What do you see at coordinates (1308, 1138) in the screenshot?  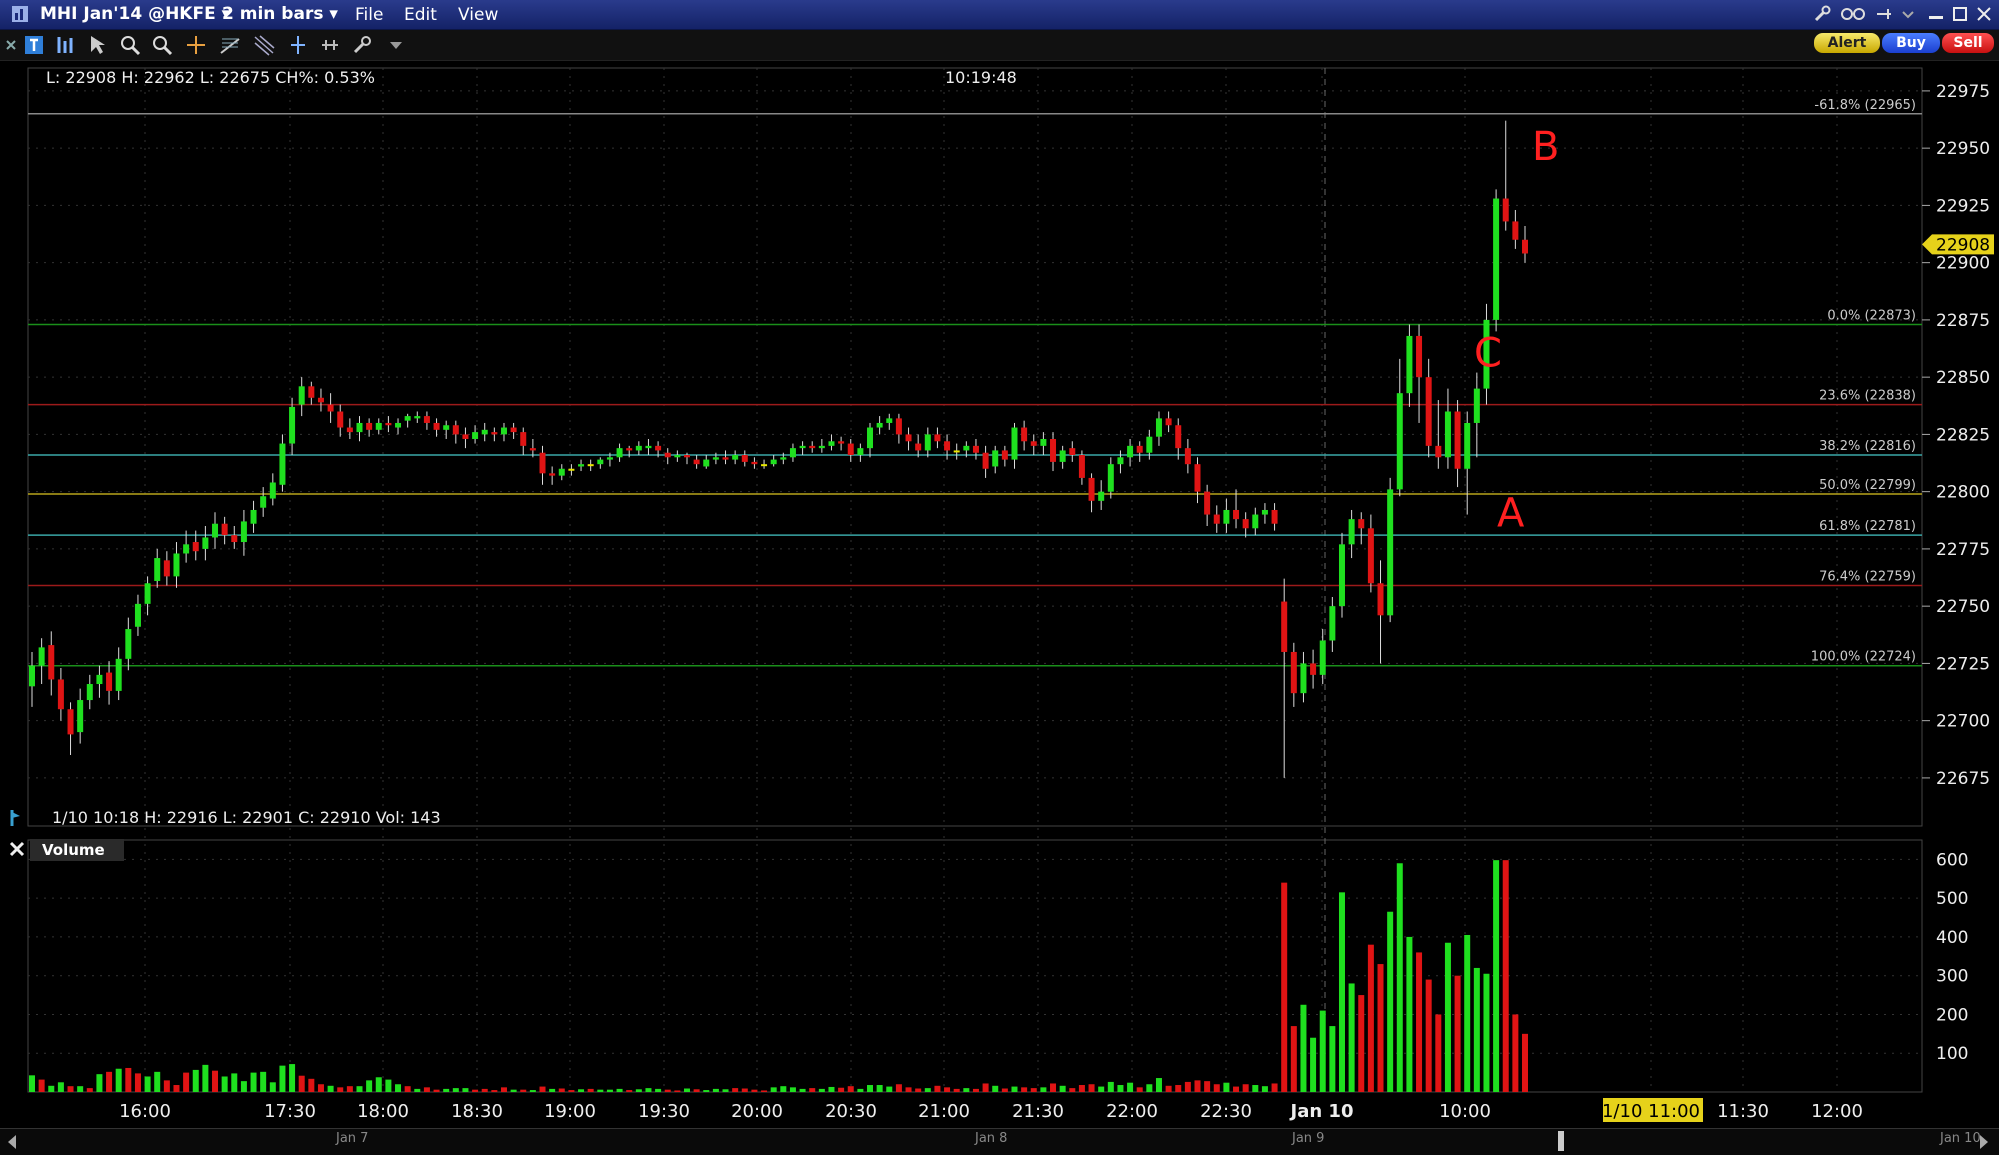 I see `scroll-date-label: Jan 9` at bounding box center [1308, 1138].